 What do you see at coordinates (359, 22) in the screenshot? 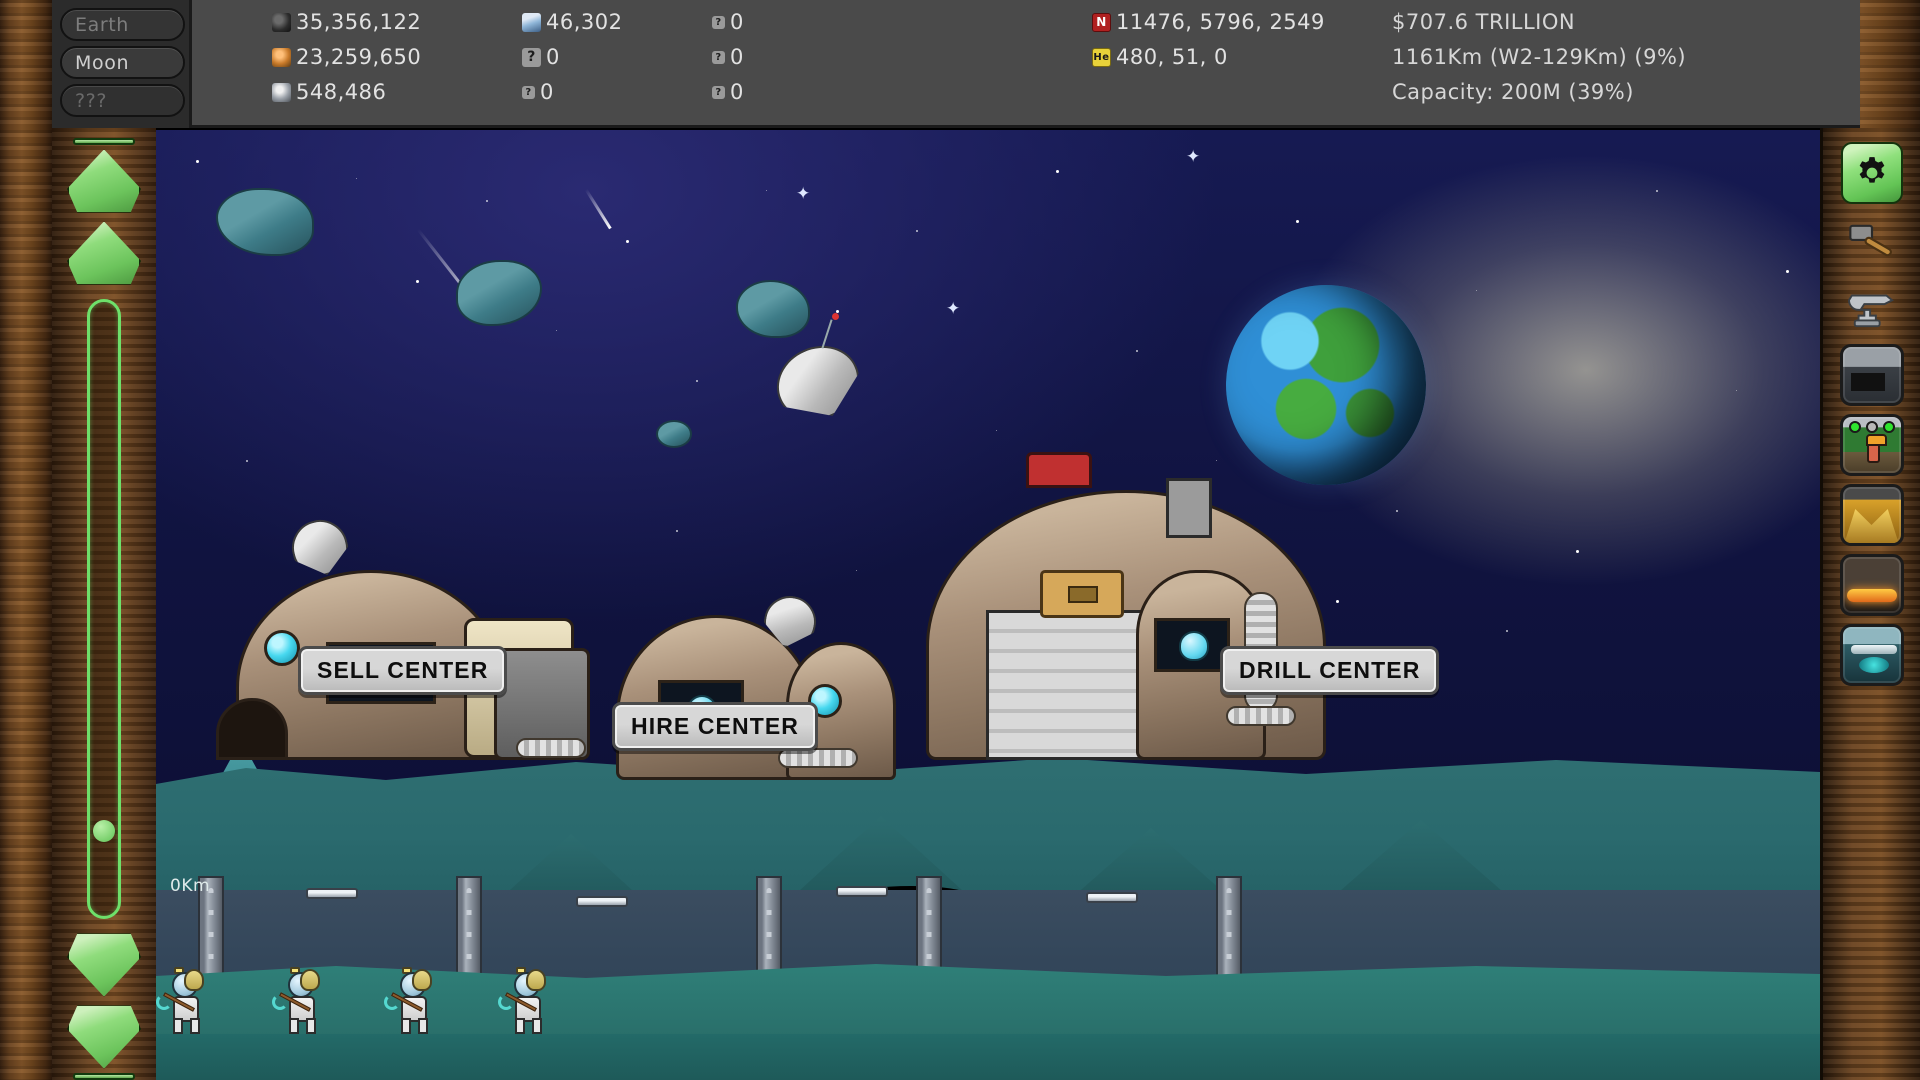
I see `stat-value: 35,356,122` at bounding box center [359, 22].